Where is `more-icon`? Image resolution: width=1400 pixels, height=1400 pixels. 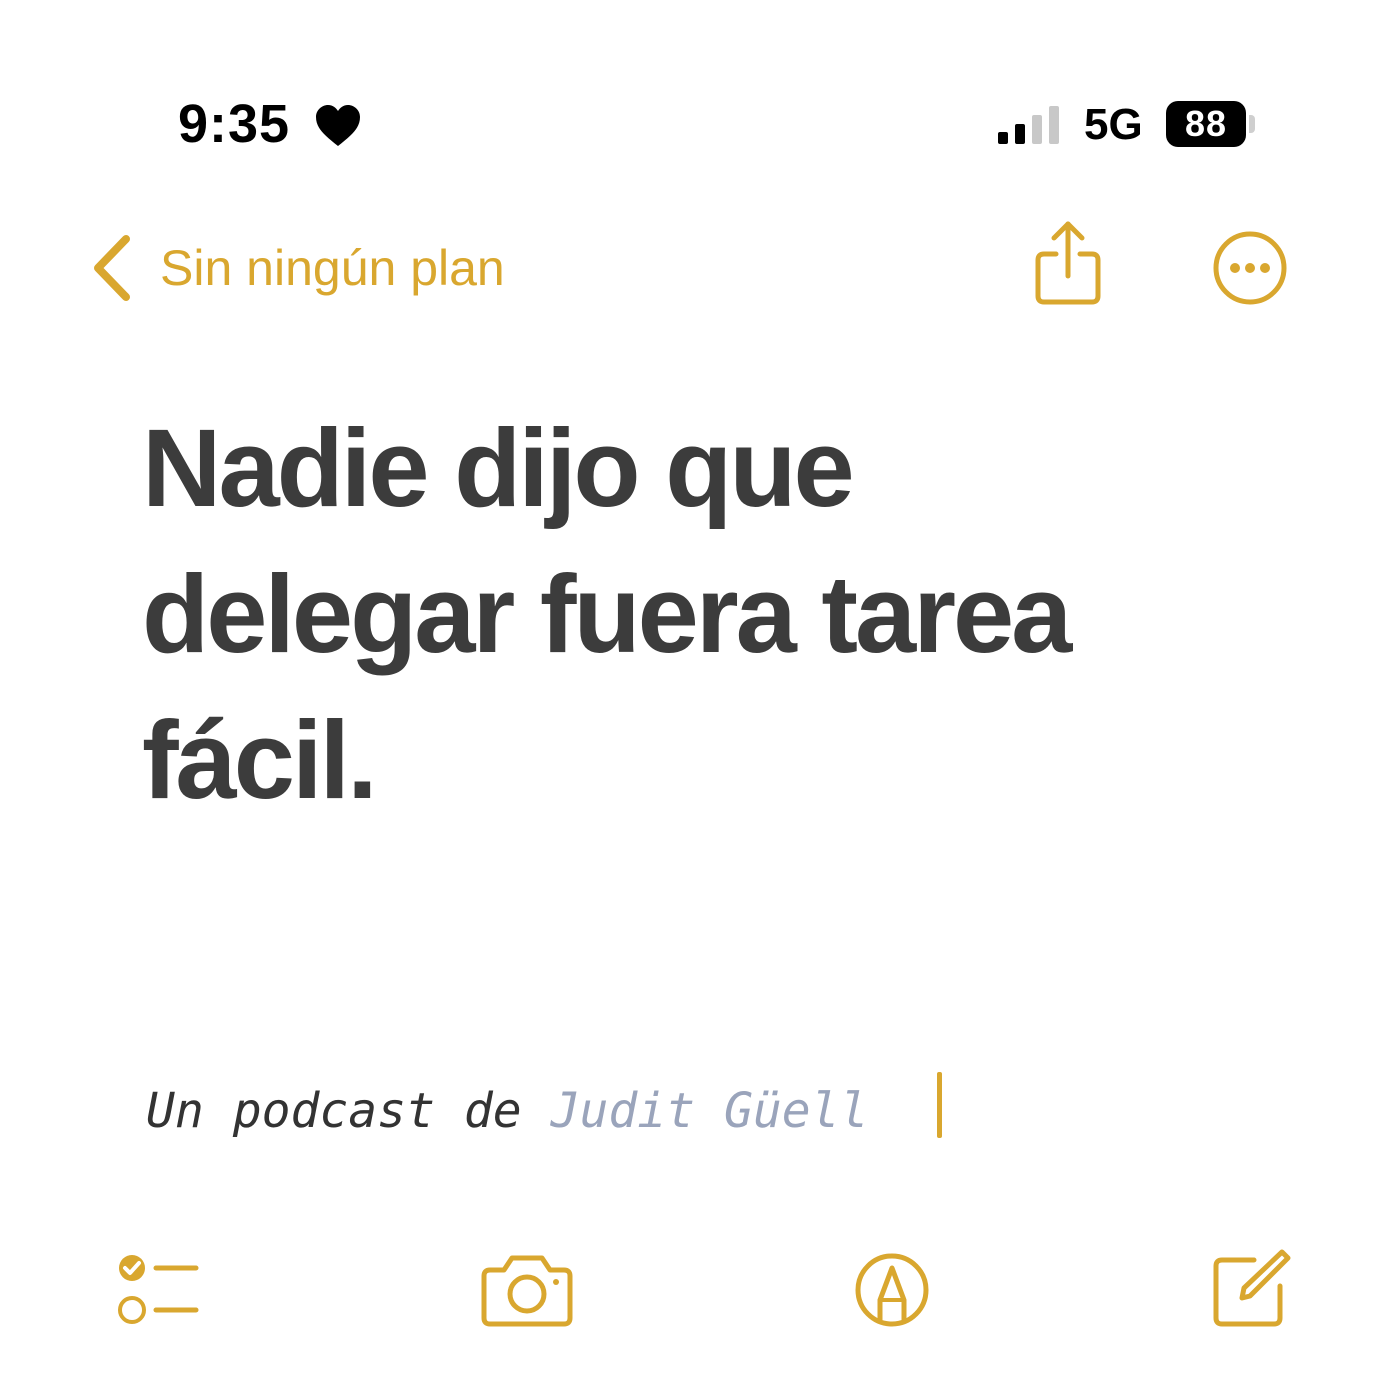
more-icon is located at coordinates (1250, 270).